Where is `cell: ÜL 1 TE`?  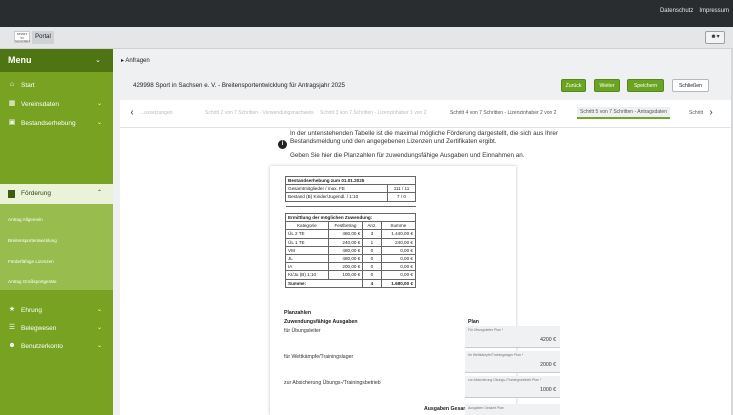
cell: ÜL 1 TE is located at coordinates (307, 242).